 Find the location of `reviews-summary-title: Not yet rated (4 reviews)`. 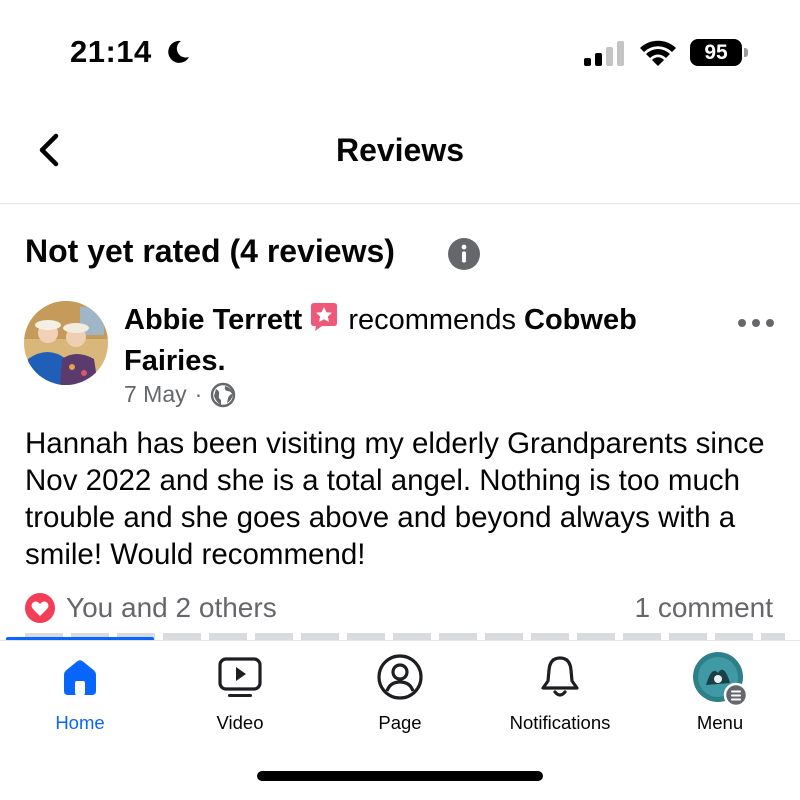

reviews-summary-title: Not yet rated (4 reviews) is located at coordinates (210, 251).